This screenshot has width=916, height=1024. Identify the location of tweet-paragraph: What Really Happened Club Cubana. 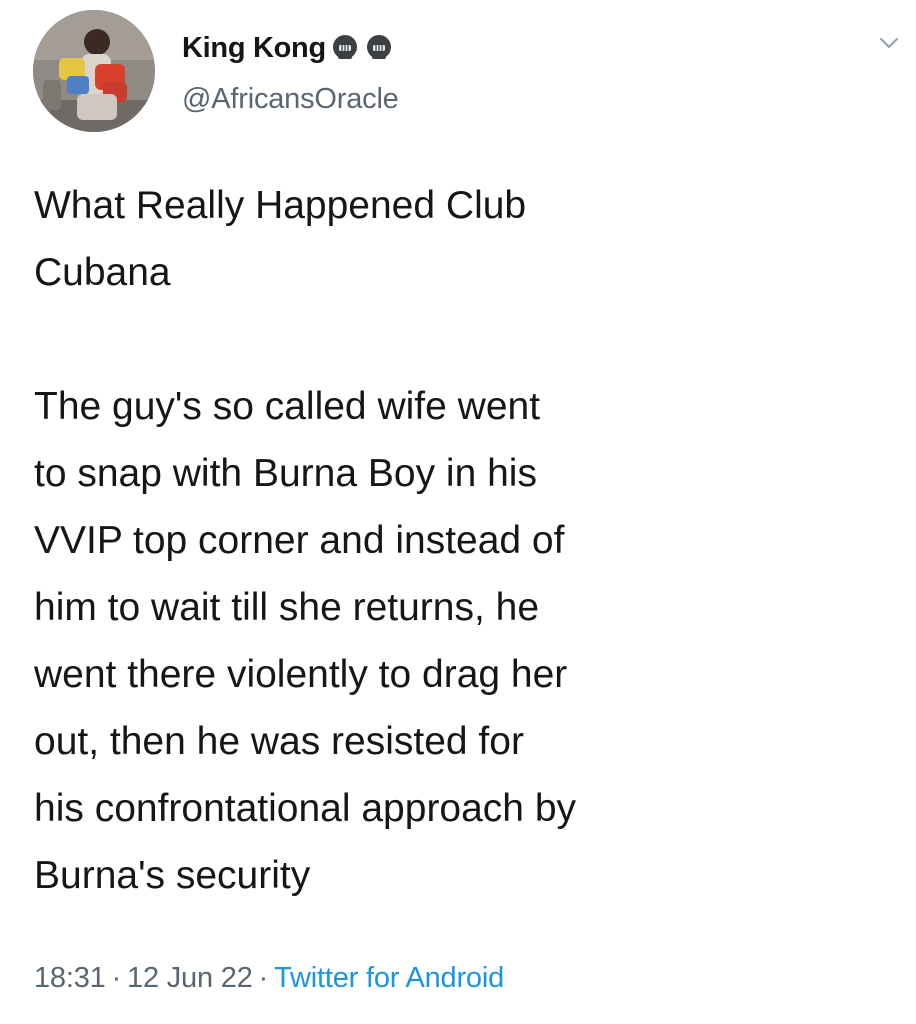
(280, 239).